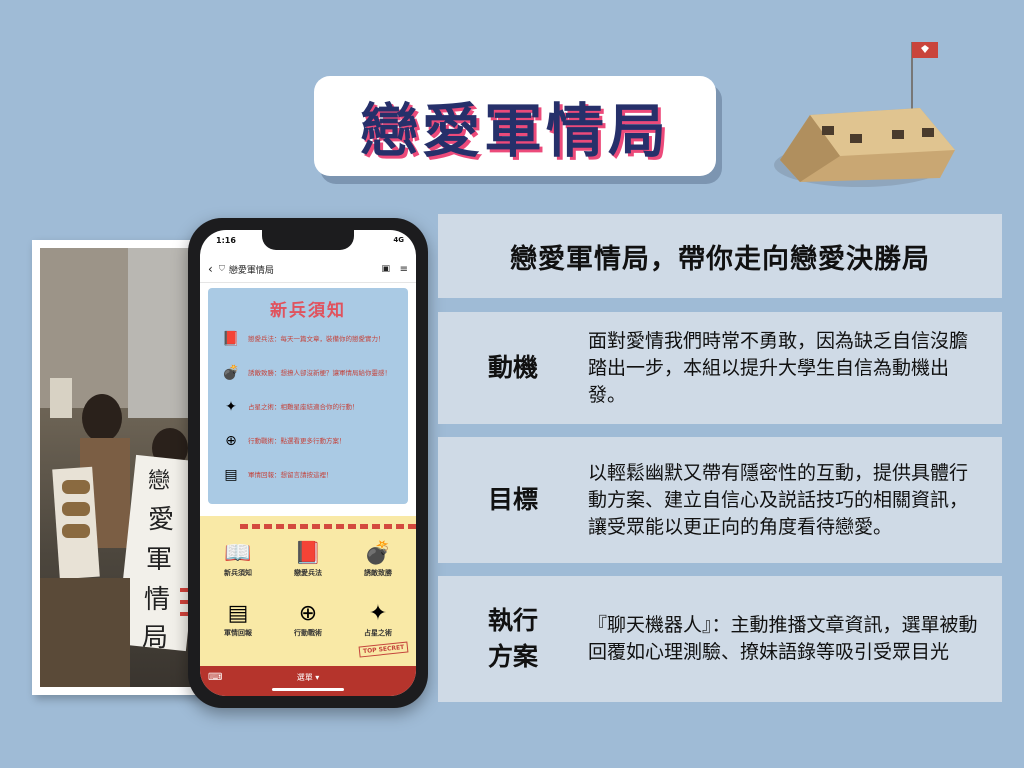 The image size is (1024, 768). I want to click on status-time: 1:16, so click(226, 240).